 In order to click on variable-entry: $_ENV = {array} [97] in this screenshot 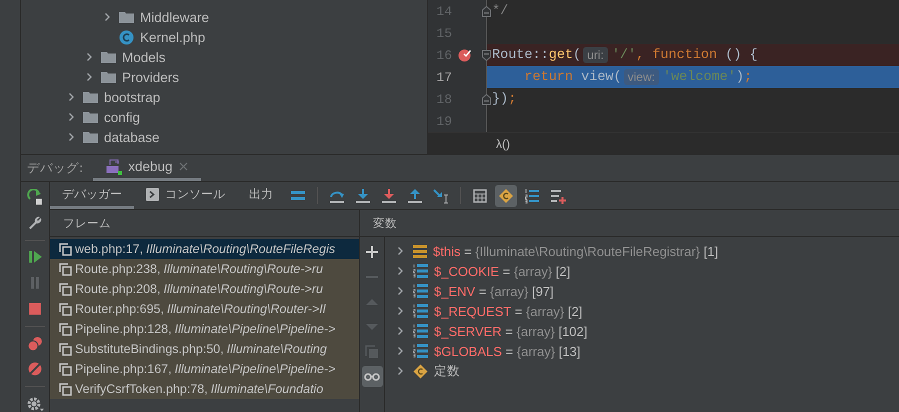, I will do `click(494, 291)`.